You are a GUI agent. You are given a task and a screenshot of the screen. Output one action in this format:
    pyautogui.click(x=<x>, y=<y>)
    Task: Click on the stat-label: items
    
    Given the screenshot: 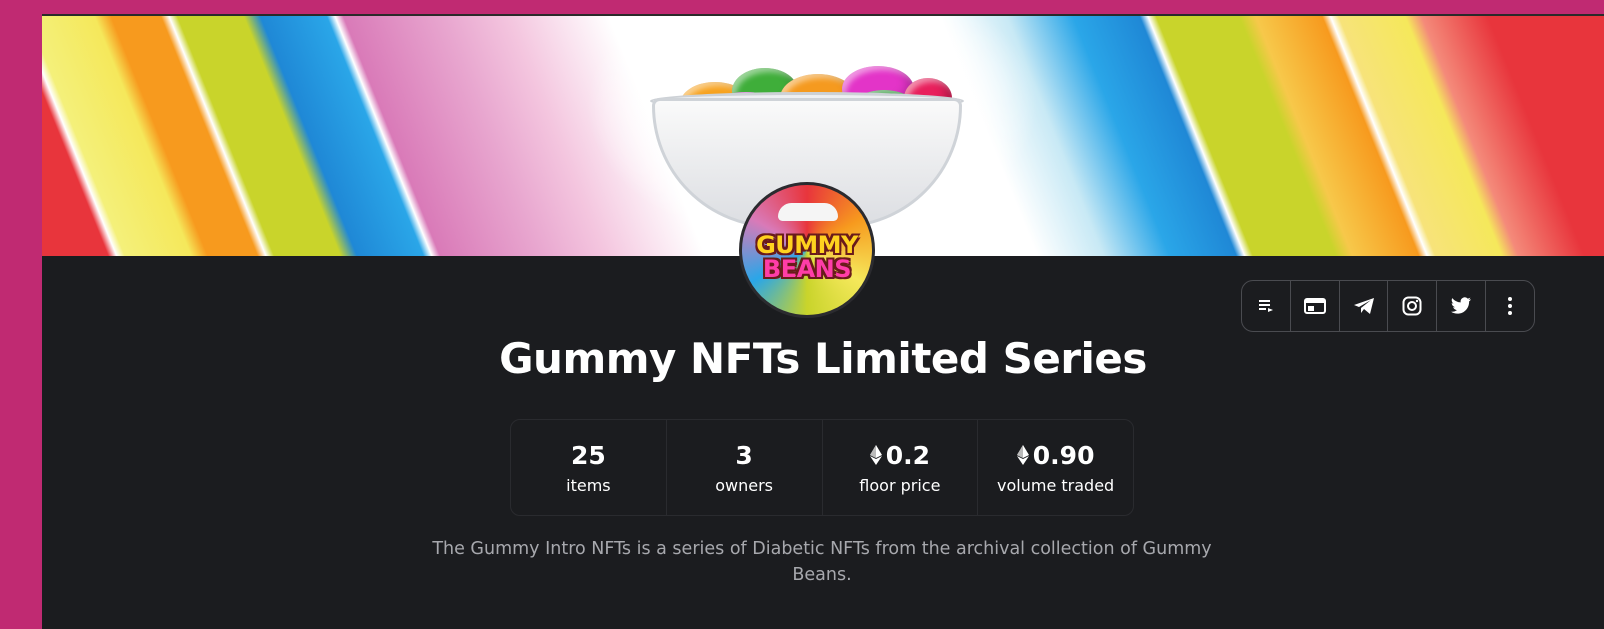 What is the action you would take?
    pyautogui.click(x=588, y=485)
    